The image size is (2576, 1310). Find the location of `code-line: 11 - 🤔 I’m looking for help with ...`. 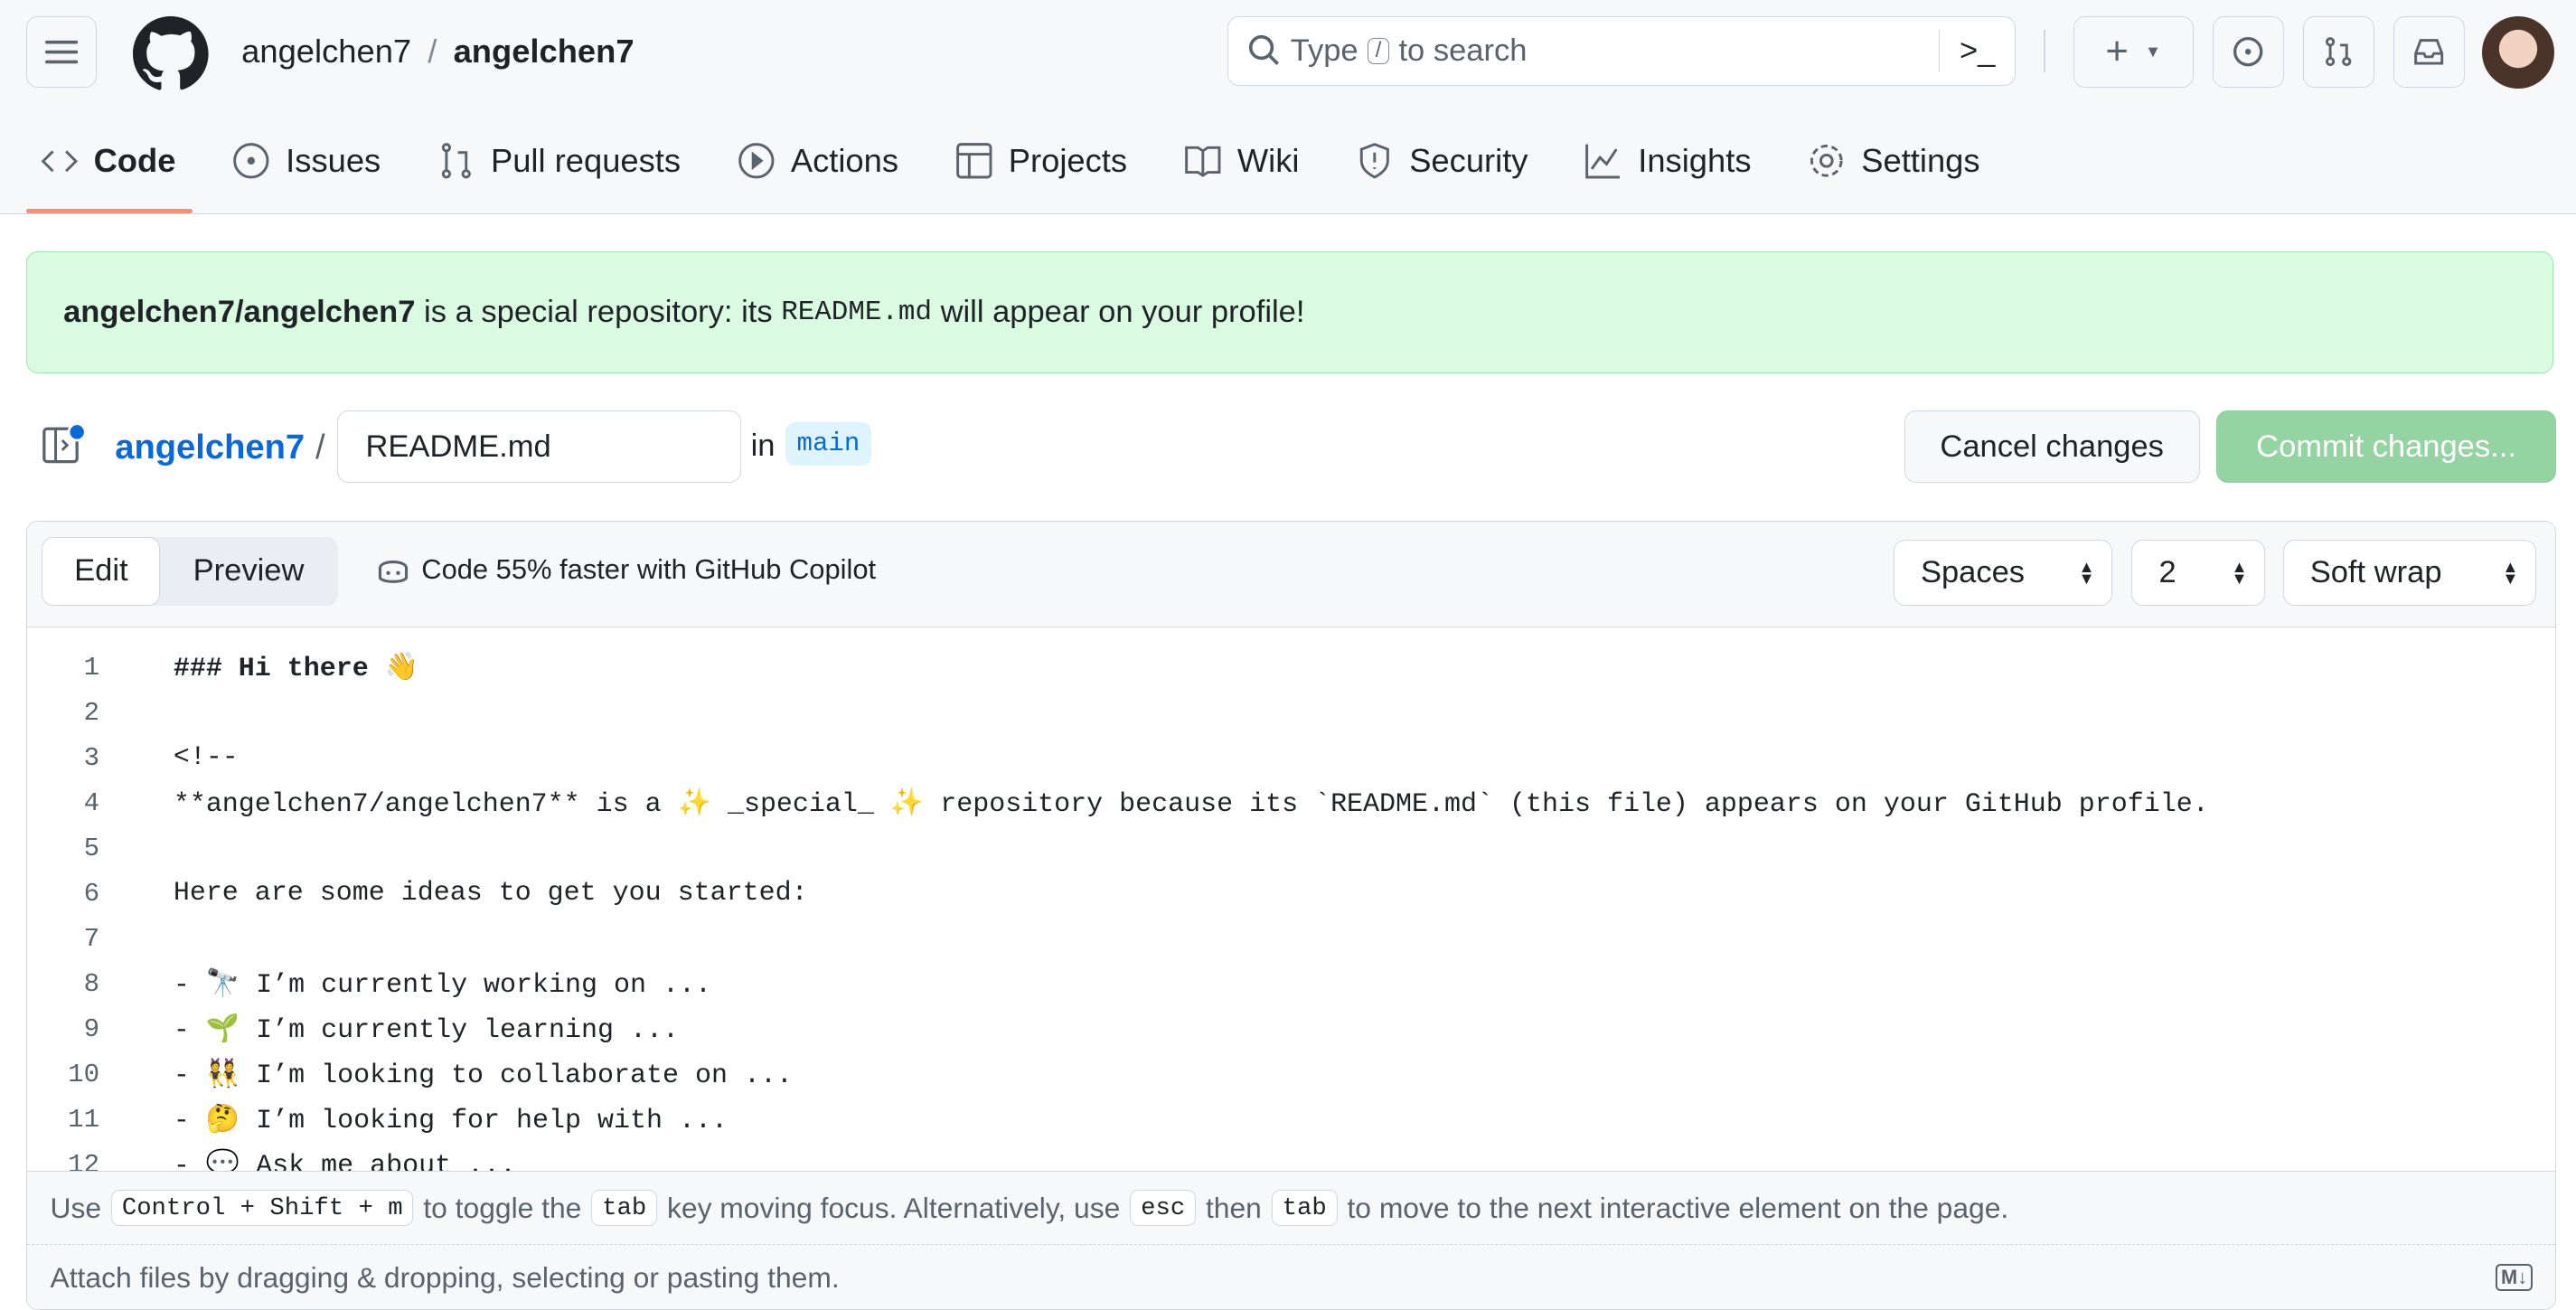

code-line: 11 - 🤔 I’m looking for help with ... is located at coordinates (1291, 1119).